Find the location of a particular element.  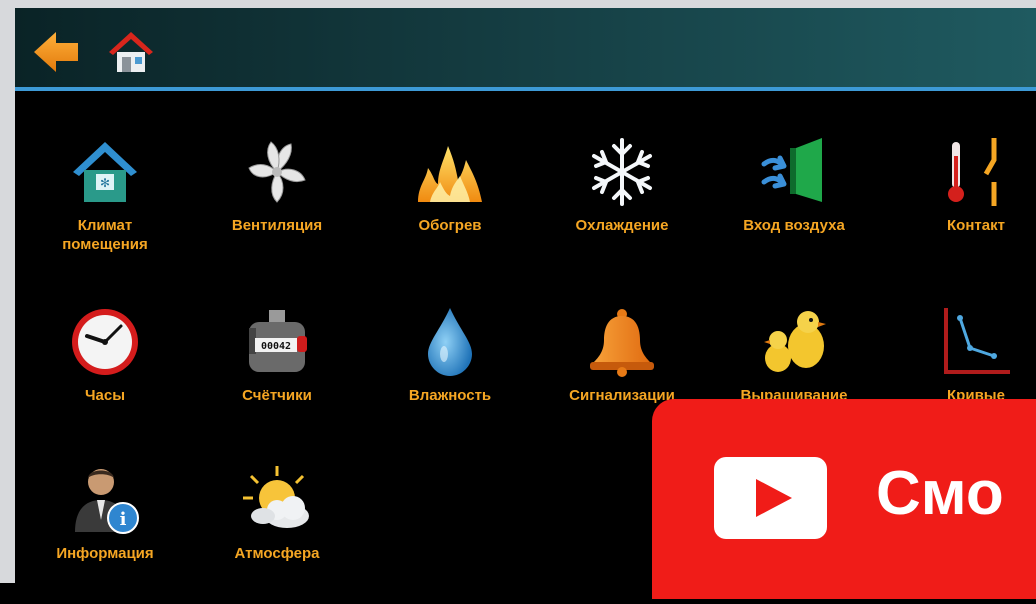

tile-clock: Часы is located at coordinates (105, 376).